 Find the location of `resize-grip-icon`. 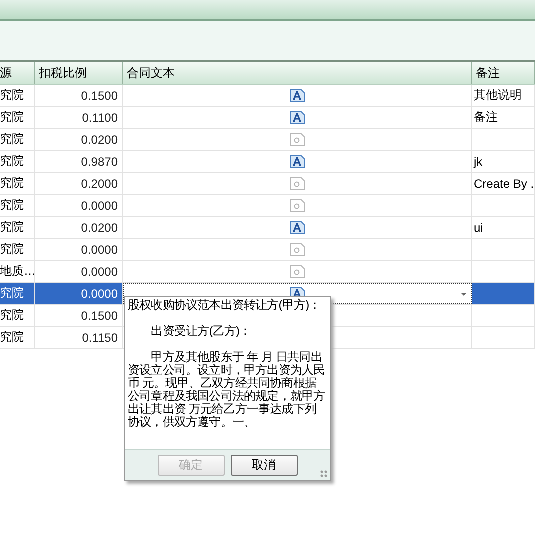

resize-grip-icon is located at coordinates (324, 474).